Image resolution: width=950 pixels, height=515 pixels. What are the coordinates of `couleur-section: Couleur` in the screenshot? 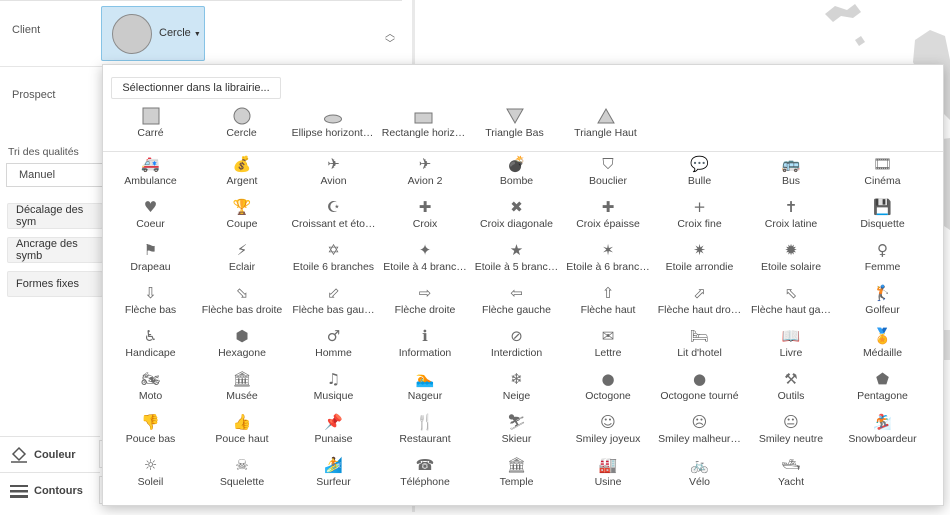 It's located at (50, 454).